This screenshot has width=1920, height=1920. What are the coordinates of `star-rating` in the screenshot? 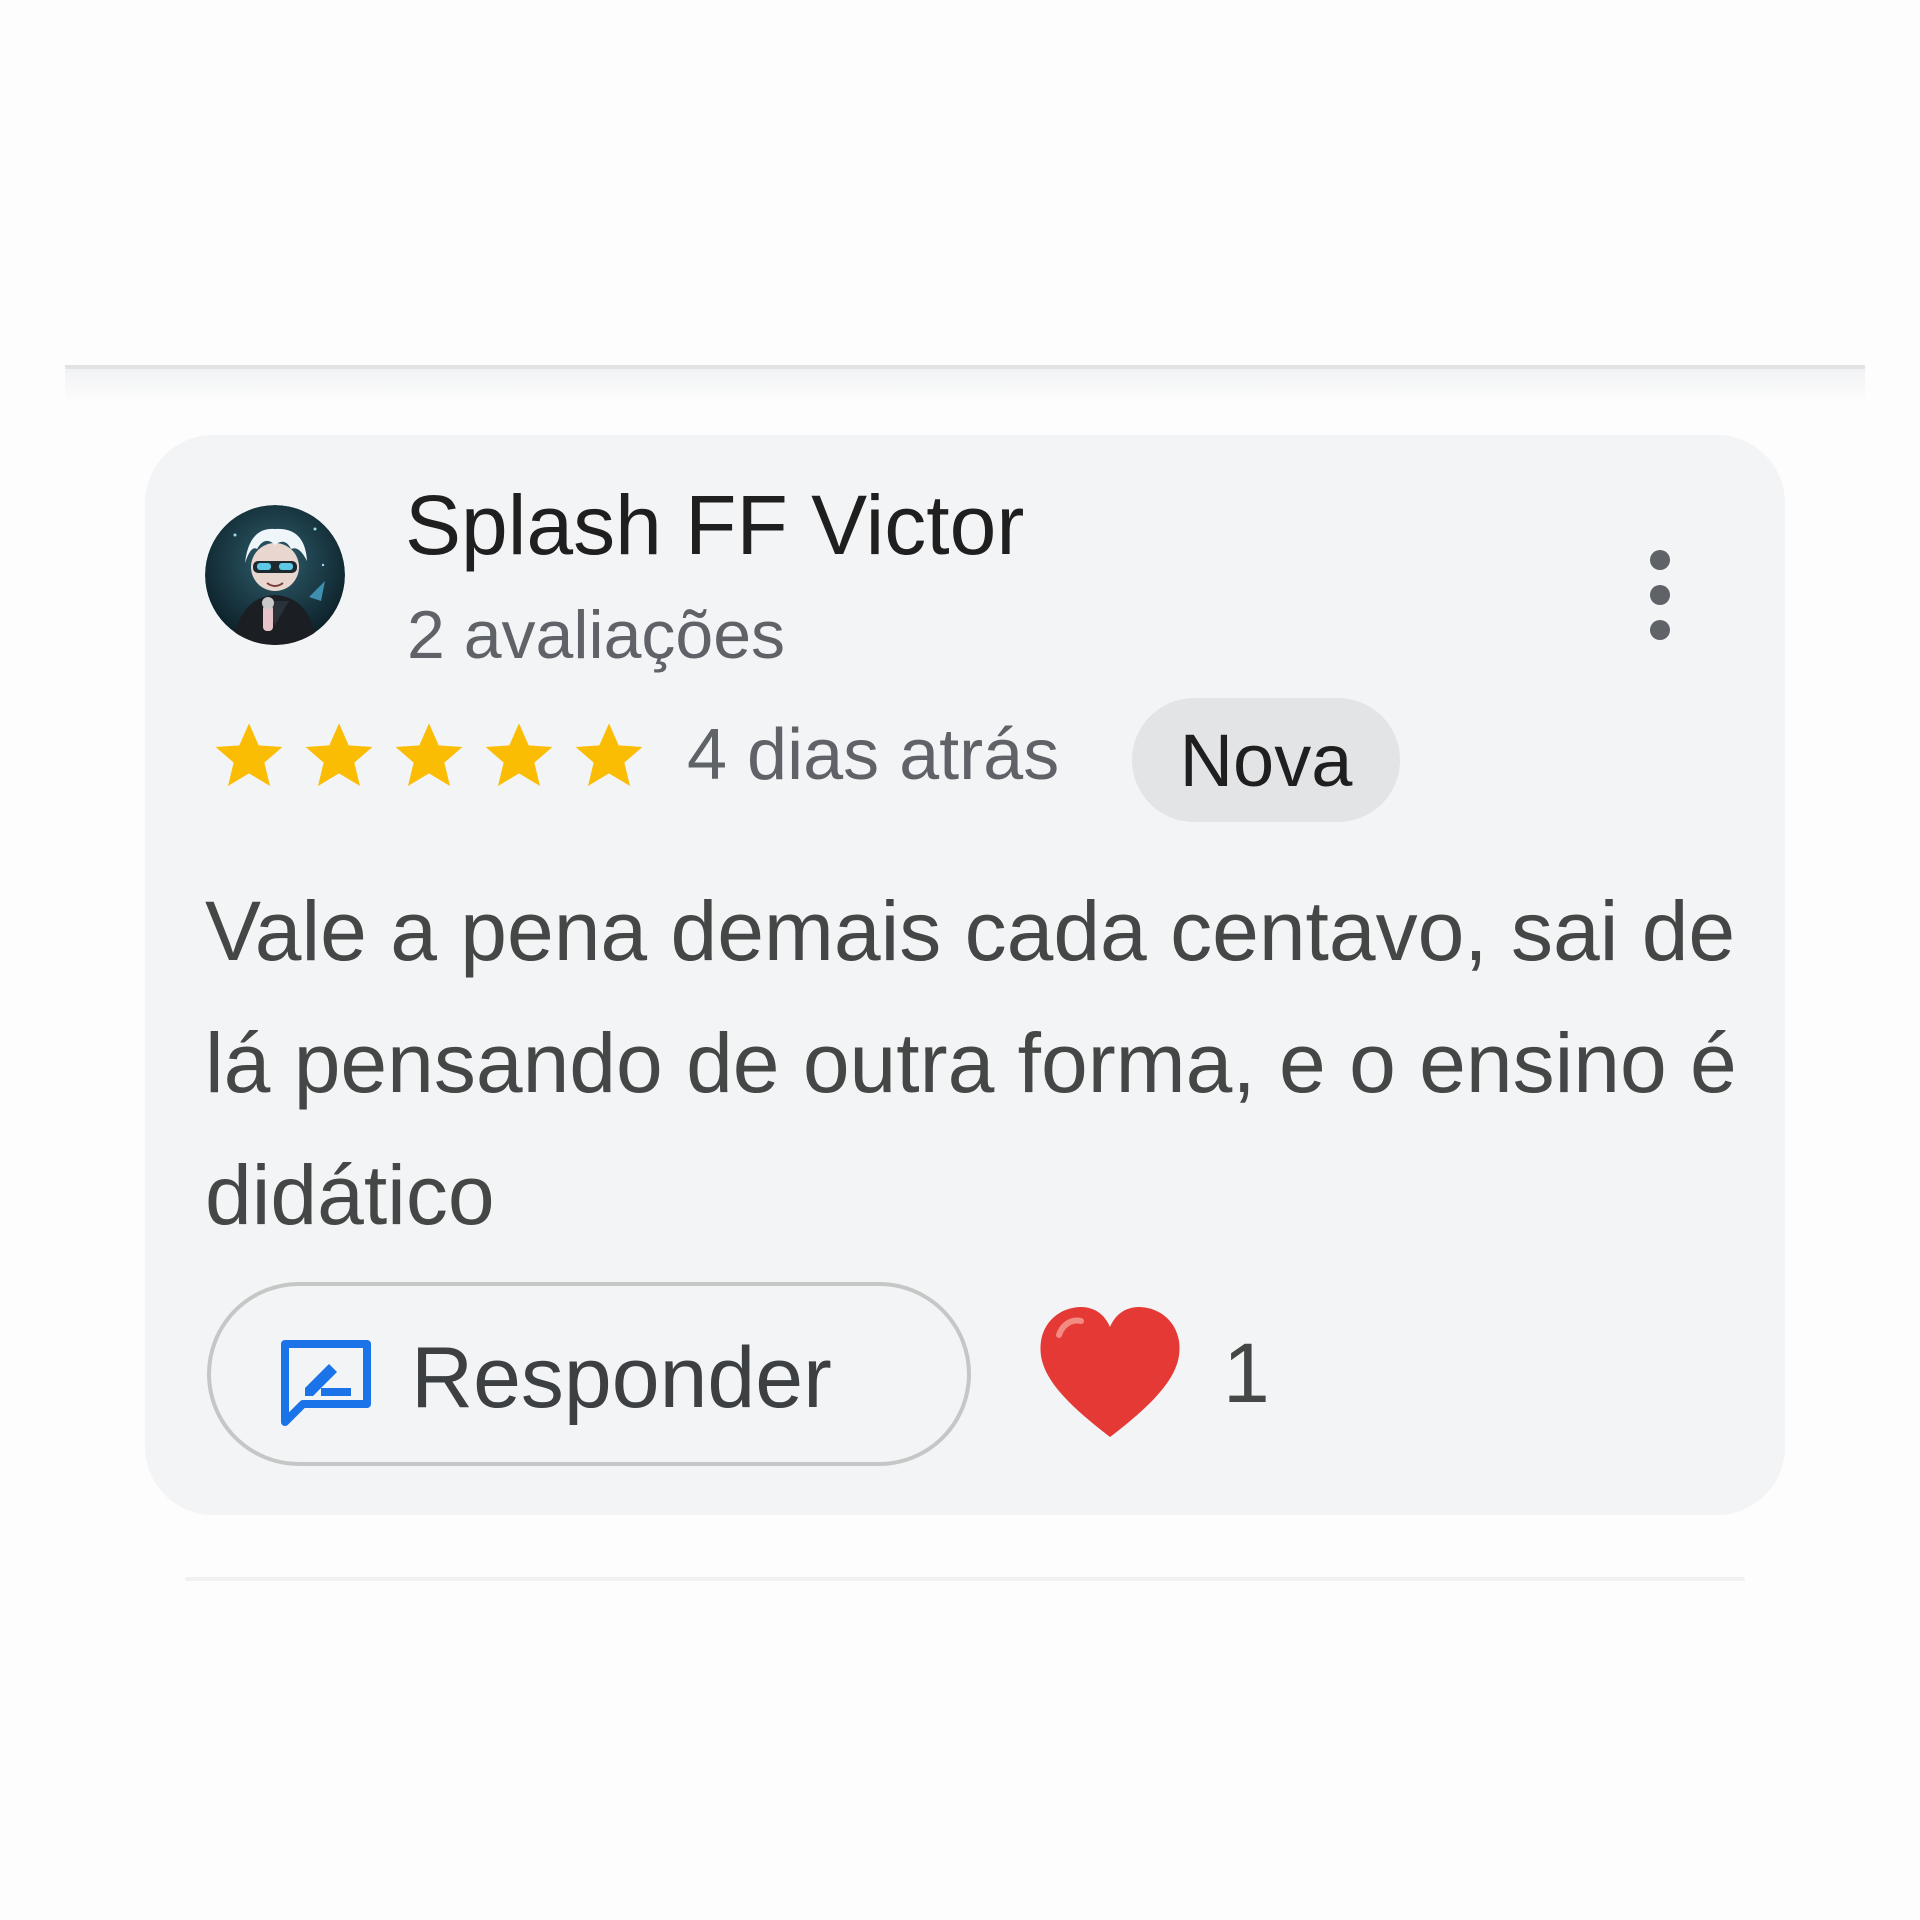 It's located at (429, 755).